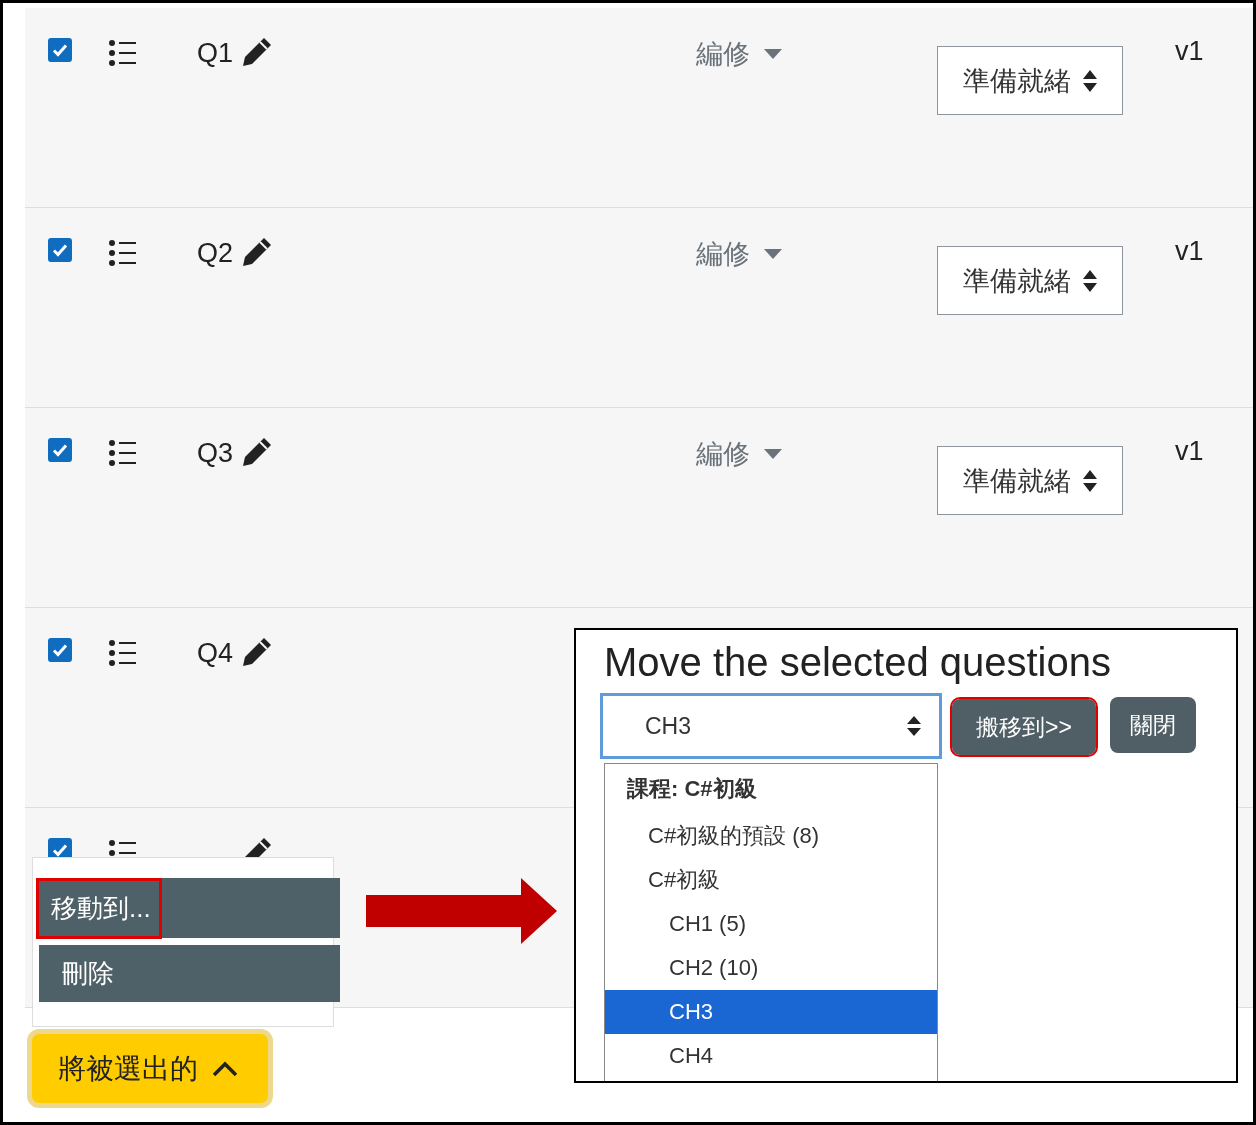 This screenshot has height=1125, width=1256. What do you see at coordinates (771, 1012) in the screenshot?
I see `dropdown-option: CH3` at bounding box center [771, 1012].